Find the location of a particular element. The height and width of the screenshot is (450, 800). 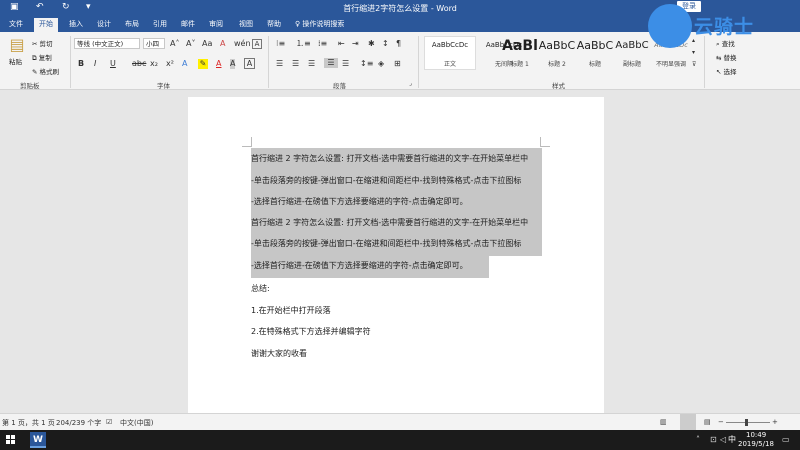

print-layout-icon is located at coordinates (688, 422).